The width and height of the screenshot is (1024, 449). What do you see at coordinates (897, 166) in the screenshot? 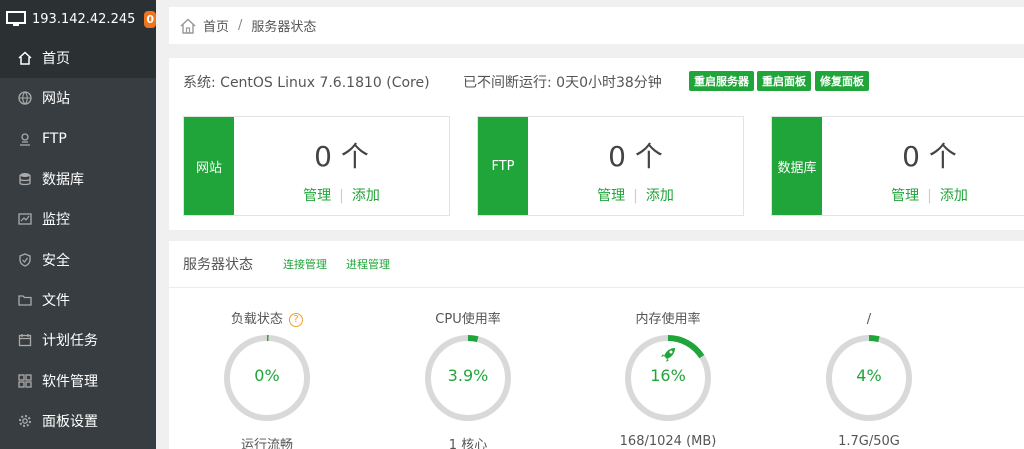
I see `database-card: 数据库 0 个 管理 | 添加` at bounding box center [897, 166].